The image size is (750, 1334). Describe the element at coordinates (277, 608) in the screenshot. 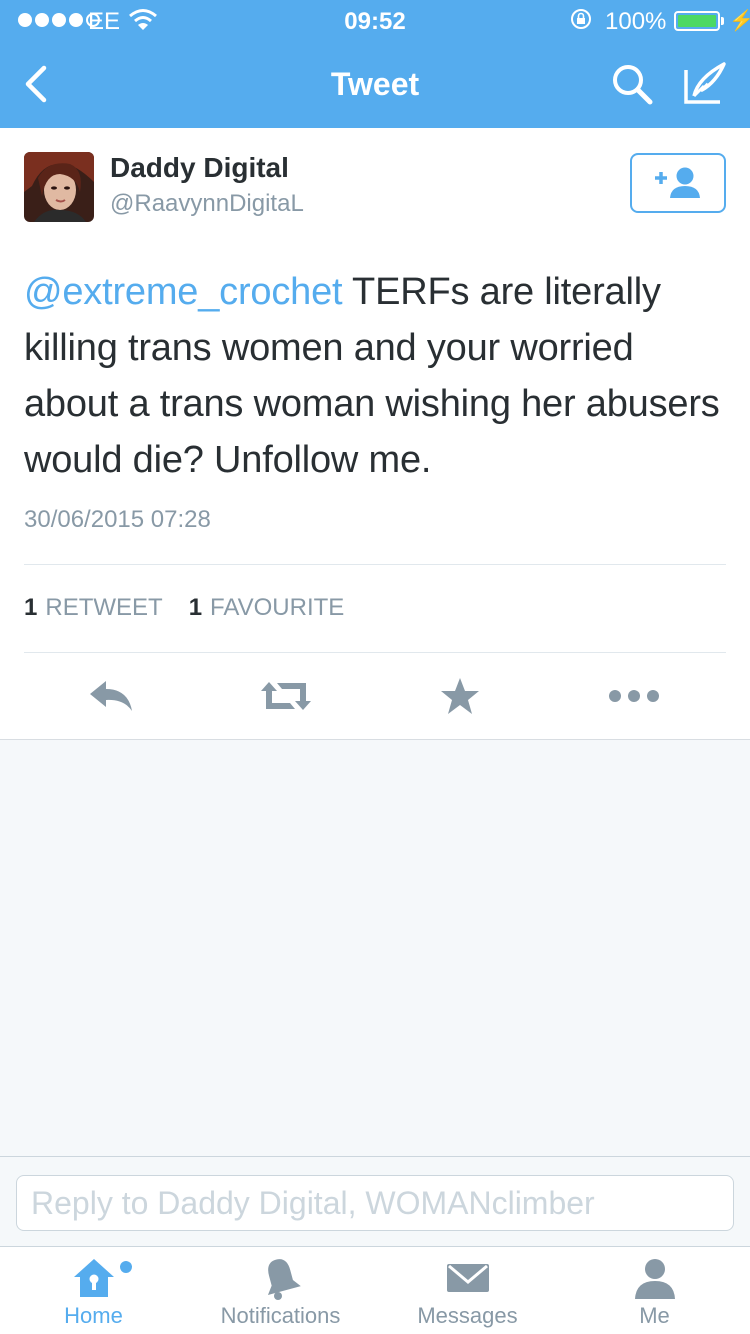

I see `favourite-label: FAVOURITE` at that location.